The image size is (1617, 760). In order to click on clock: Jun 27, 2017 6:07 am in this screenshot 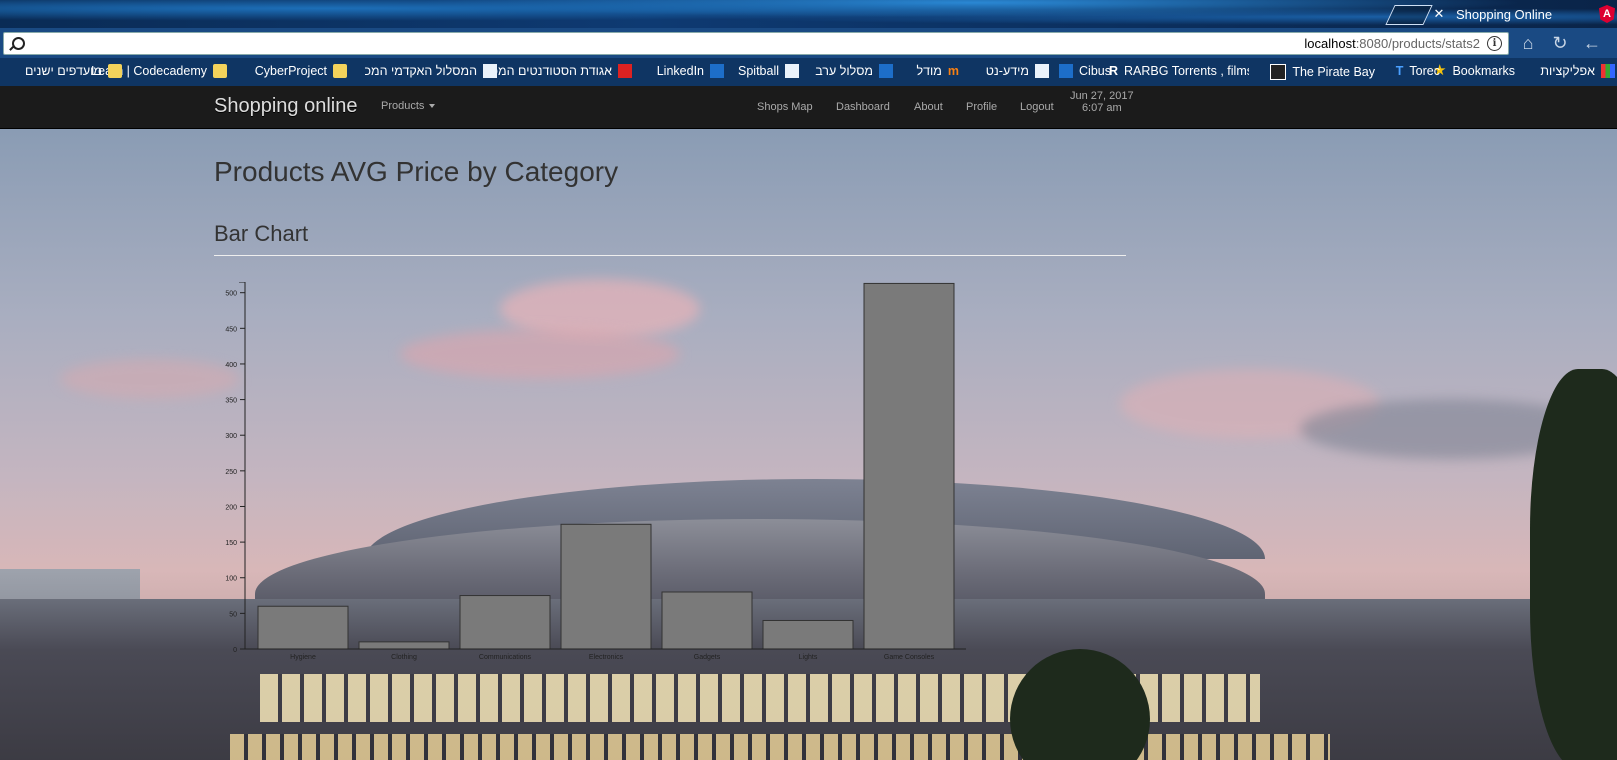, I will do `click(1102, 102)`.